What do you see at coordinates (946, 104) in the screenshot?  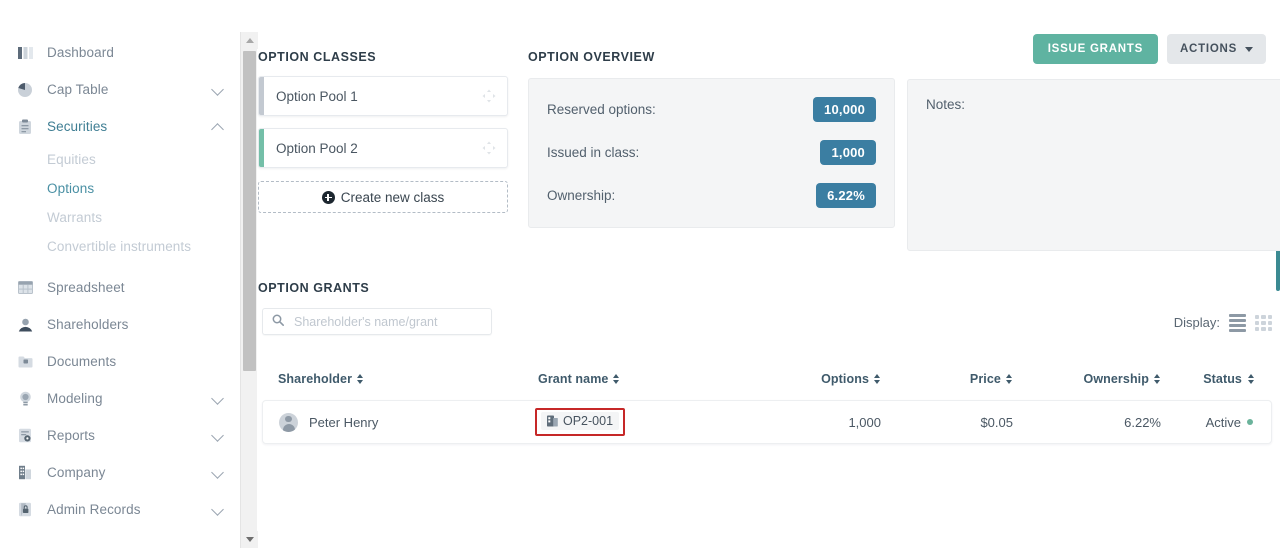 I see `notes-label: Notes:` at bounding box center [946, 104].